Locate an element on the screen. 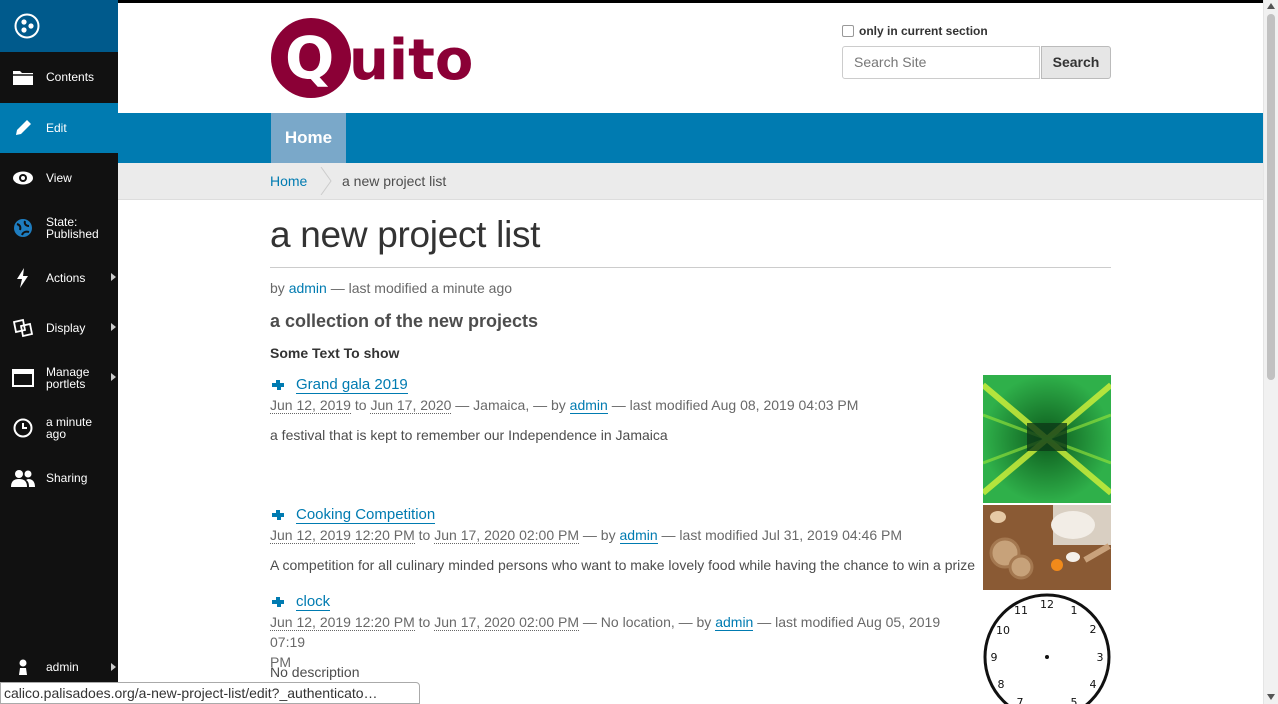 This screenshot has width=1278, height=704. item-location: — by is located at coordinates (599, 535).